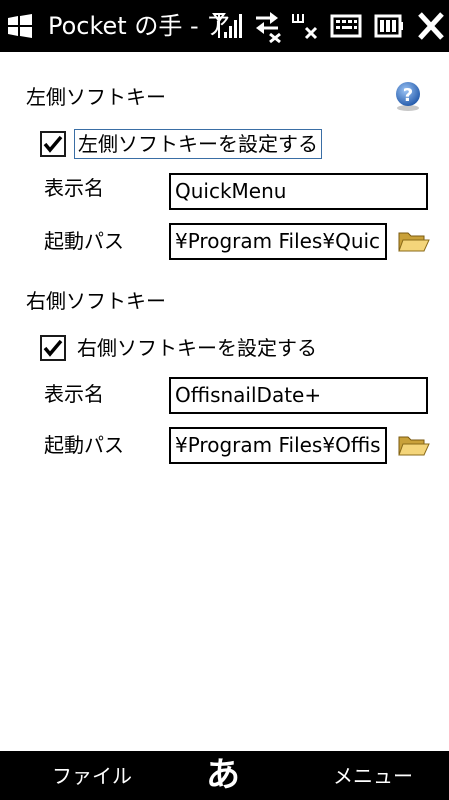 This screenshot has height=800, width=449. I want to click on menu-softkey: メニュー, so click(373, 776).